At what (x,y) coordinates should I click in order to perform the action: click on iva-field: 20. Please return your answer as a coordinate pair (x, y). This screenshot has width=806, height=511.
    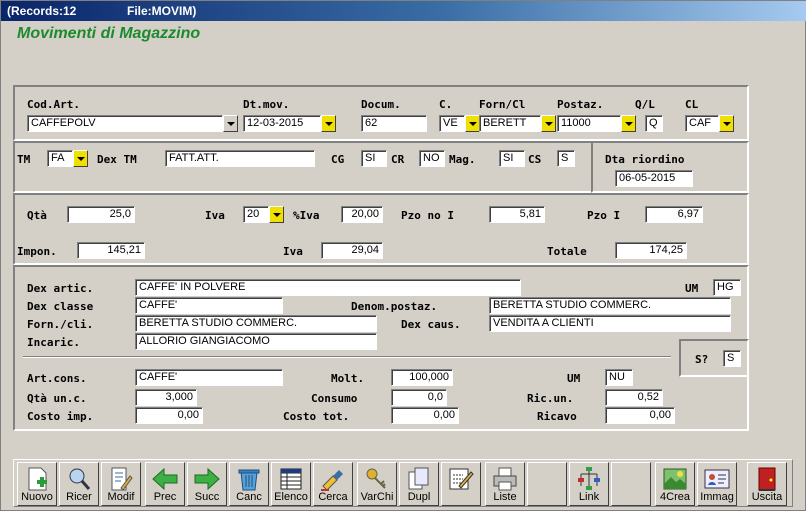
    Looking at the image, I should click on (256, 214).